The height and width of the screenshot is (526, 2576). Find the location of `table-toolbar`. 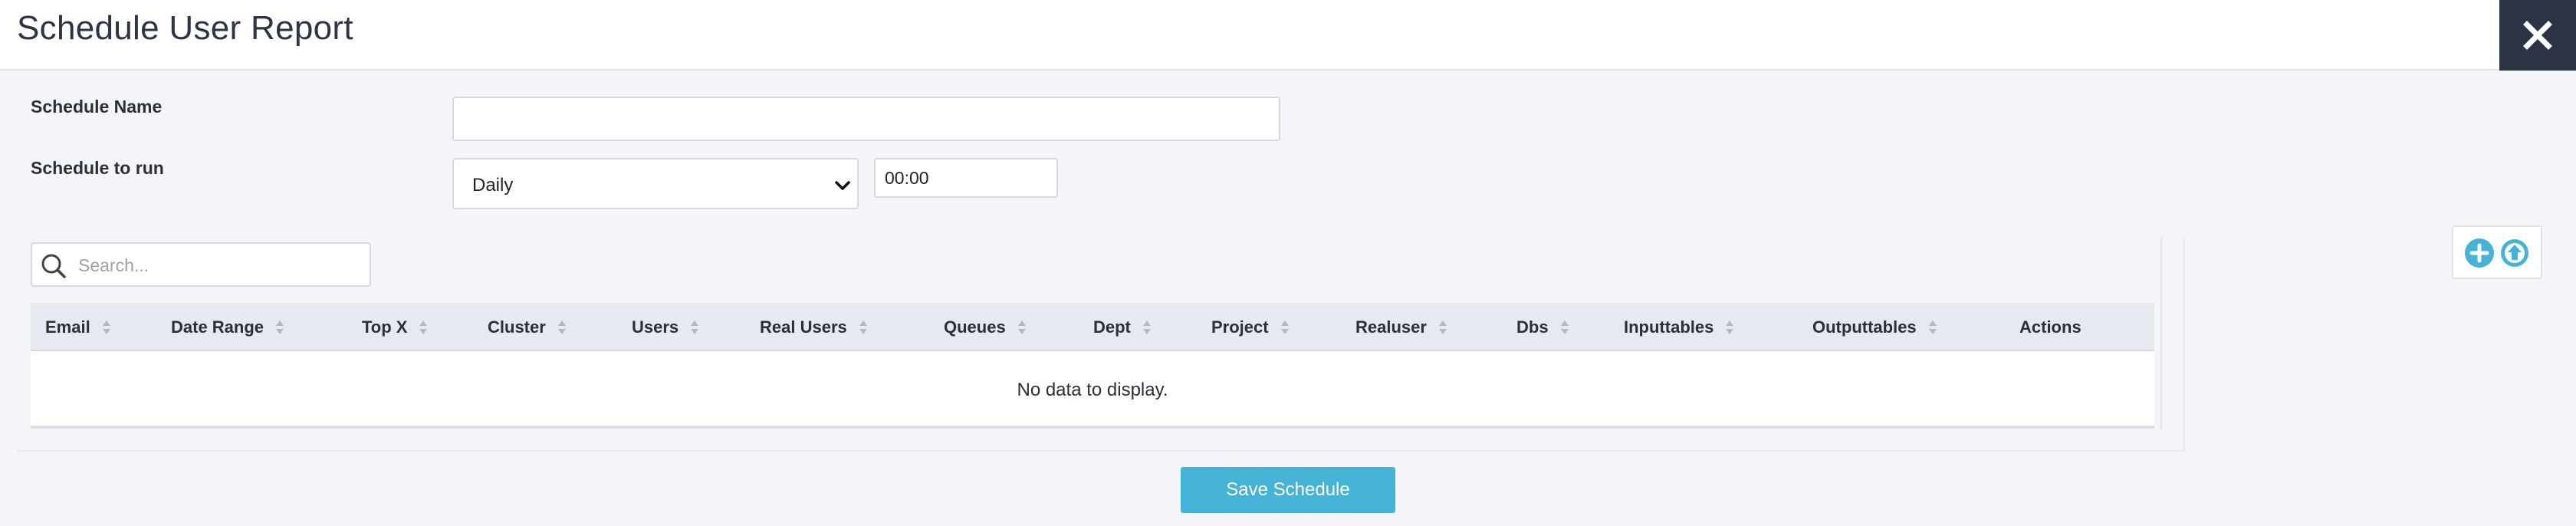

table-toolbar is located at coordinates (2497, 252).